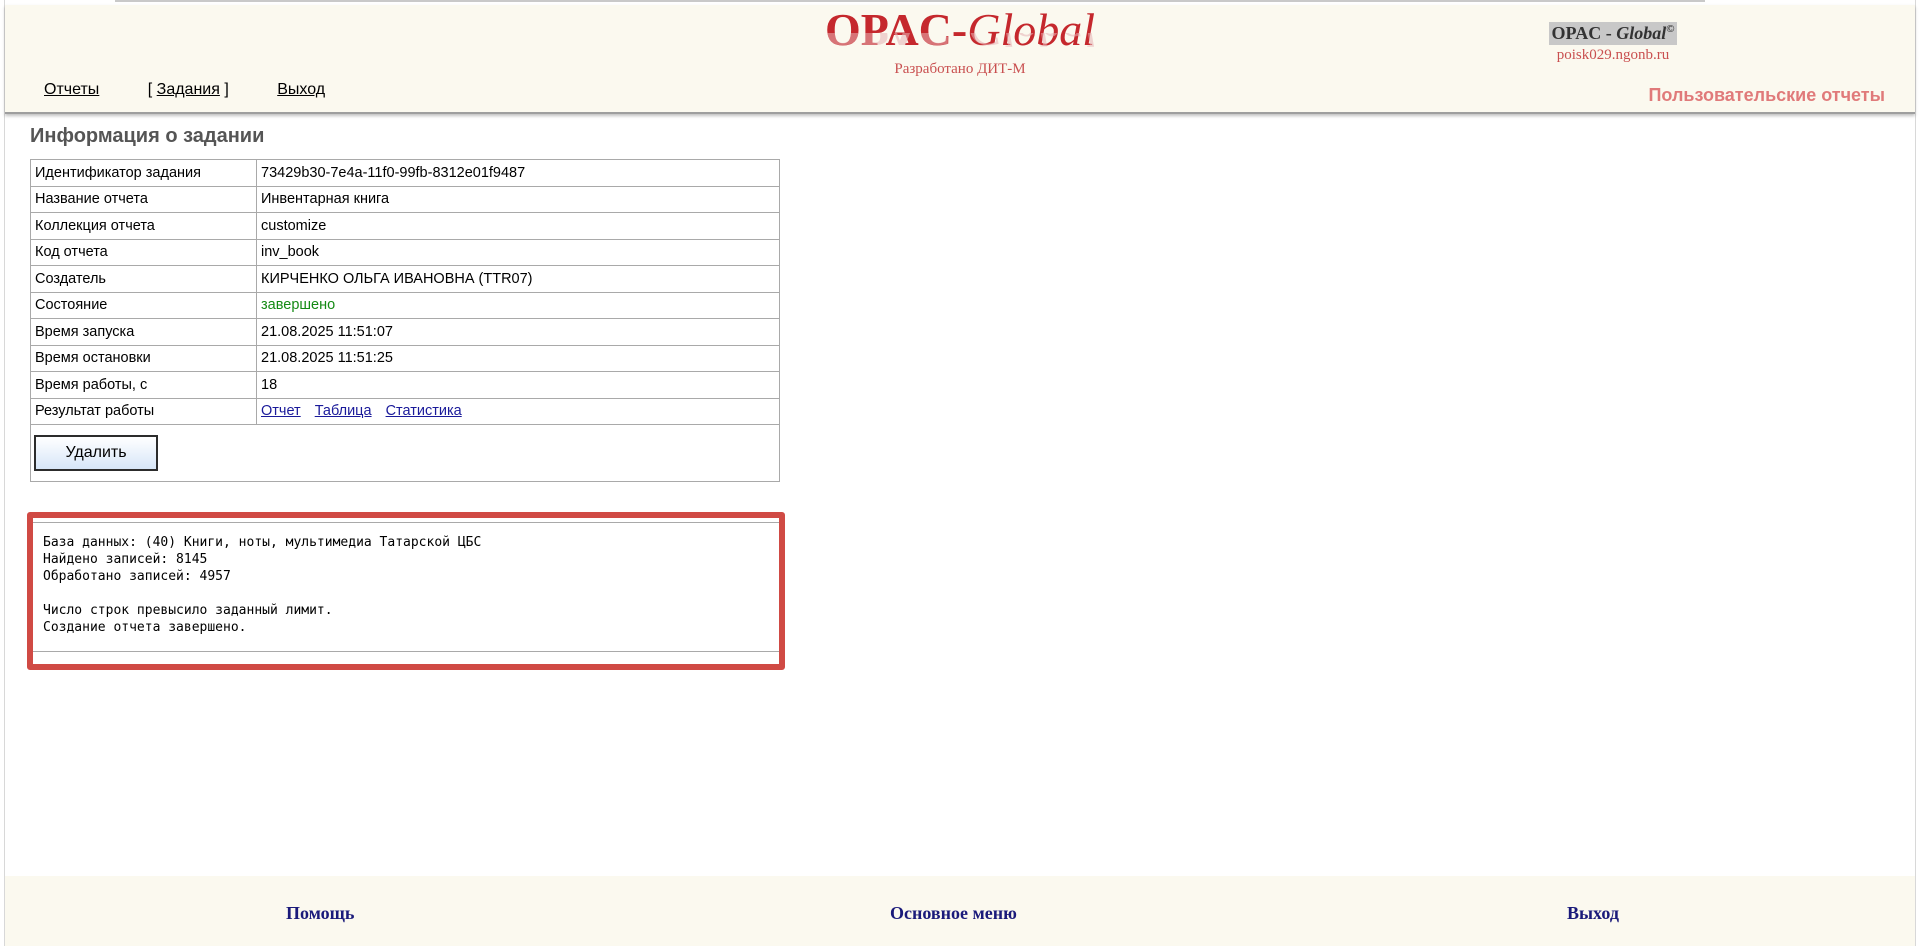  What do you see at coordinates (143, 305) in the screenshot?
I see `row-key: Состояние` at bounding box center [143, 305].